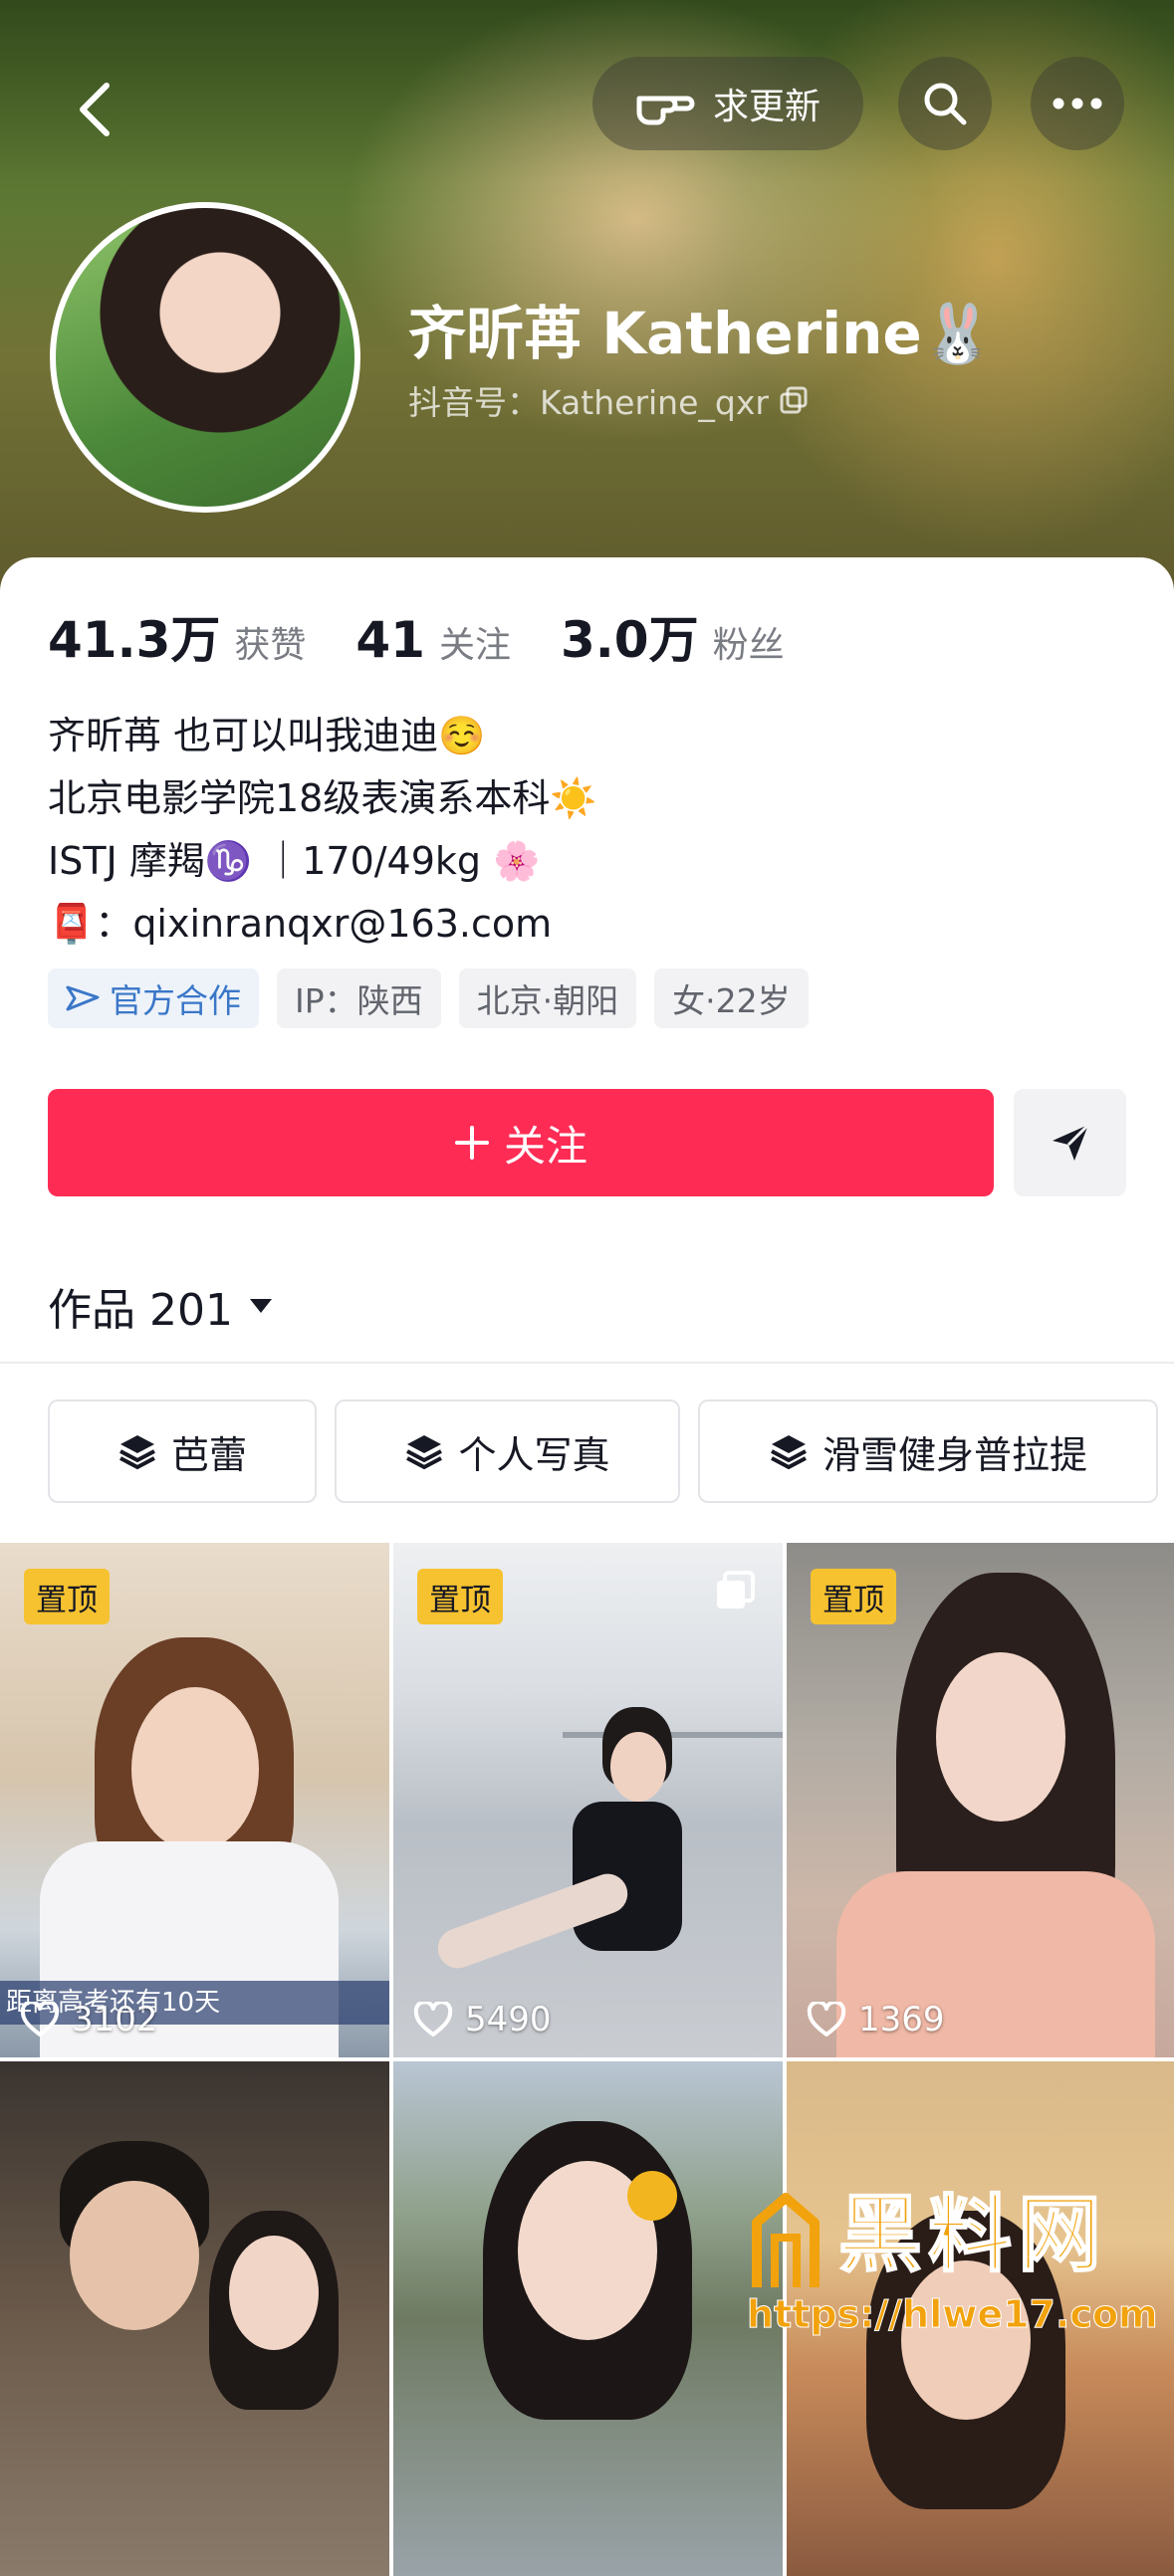 The image size is (1174, 2576). I want to click on bio-line: 📮：qixinranqxr@163.com, so click(300, 924).